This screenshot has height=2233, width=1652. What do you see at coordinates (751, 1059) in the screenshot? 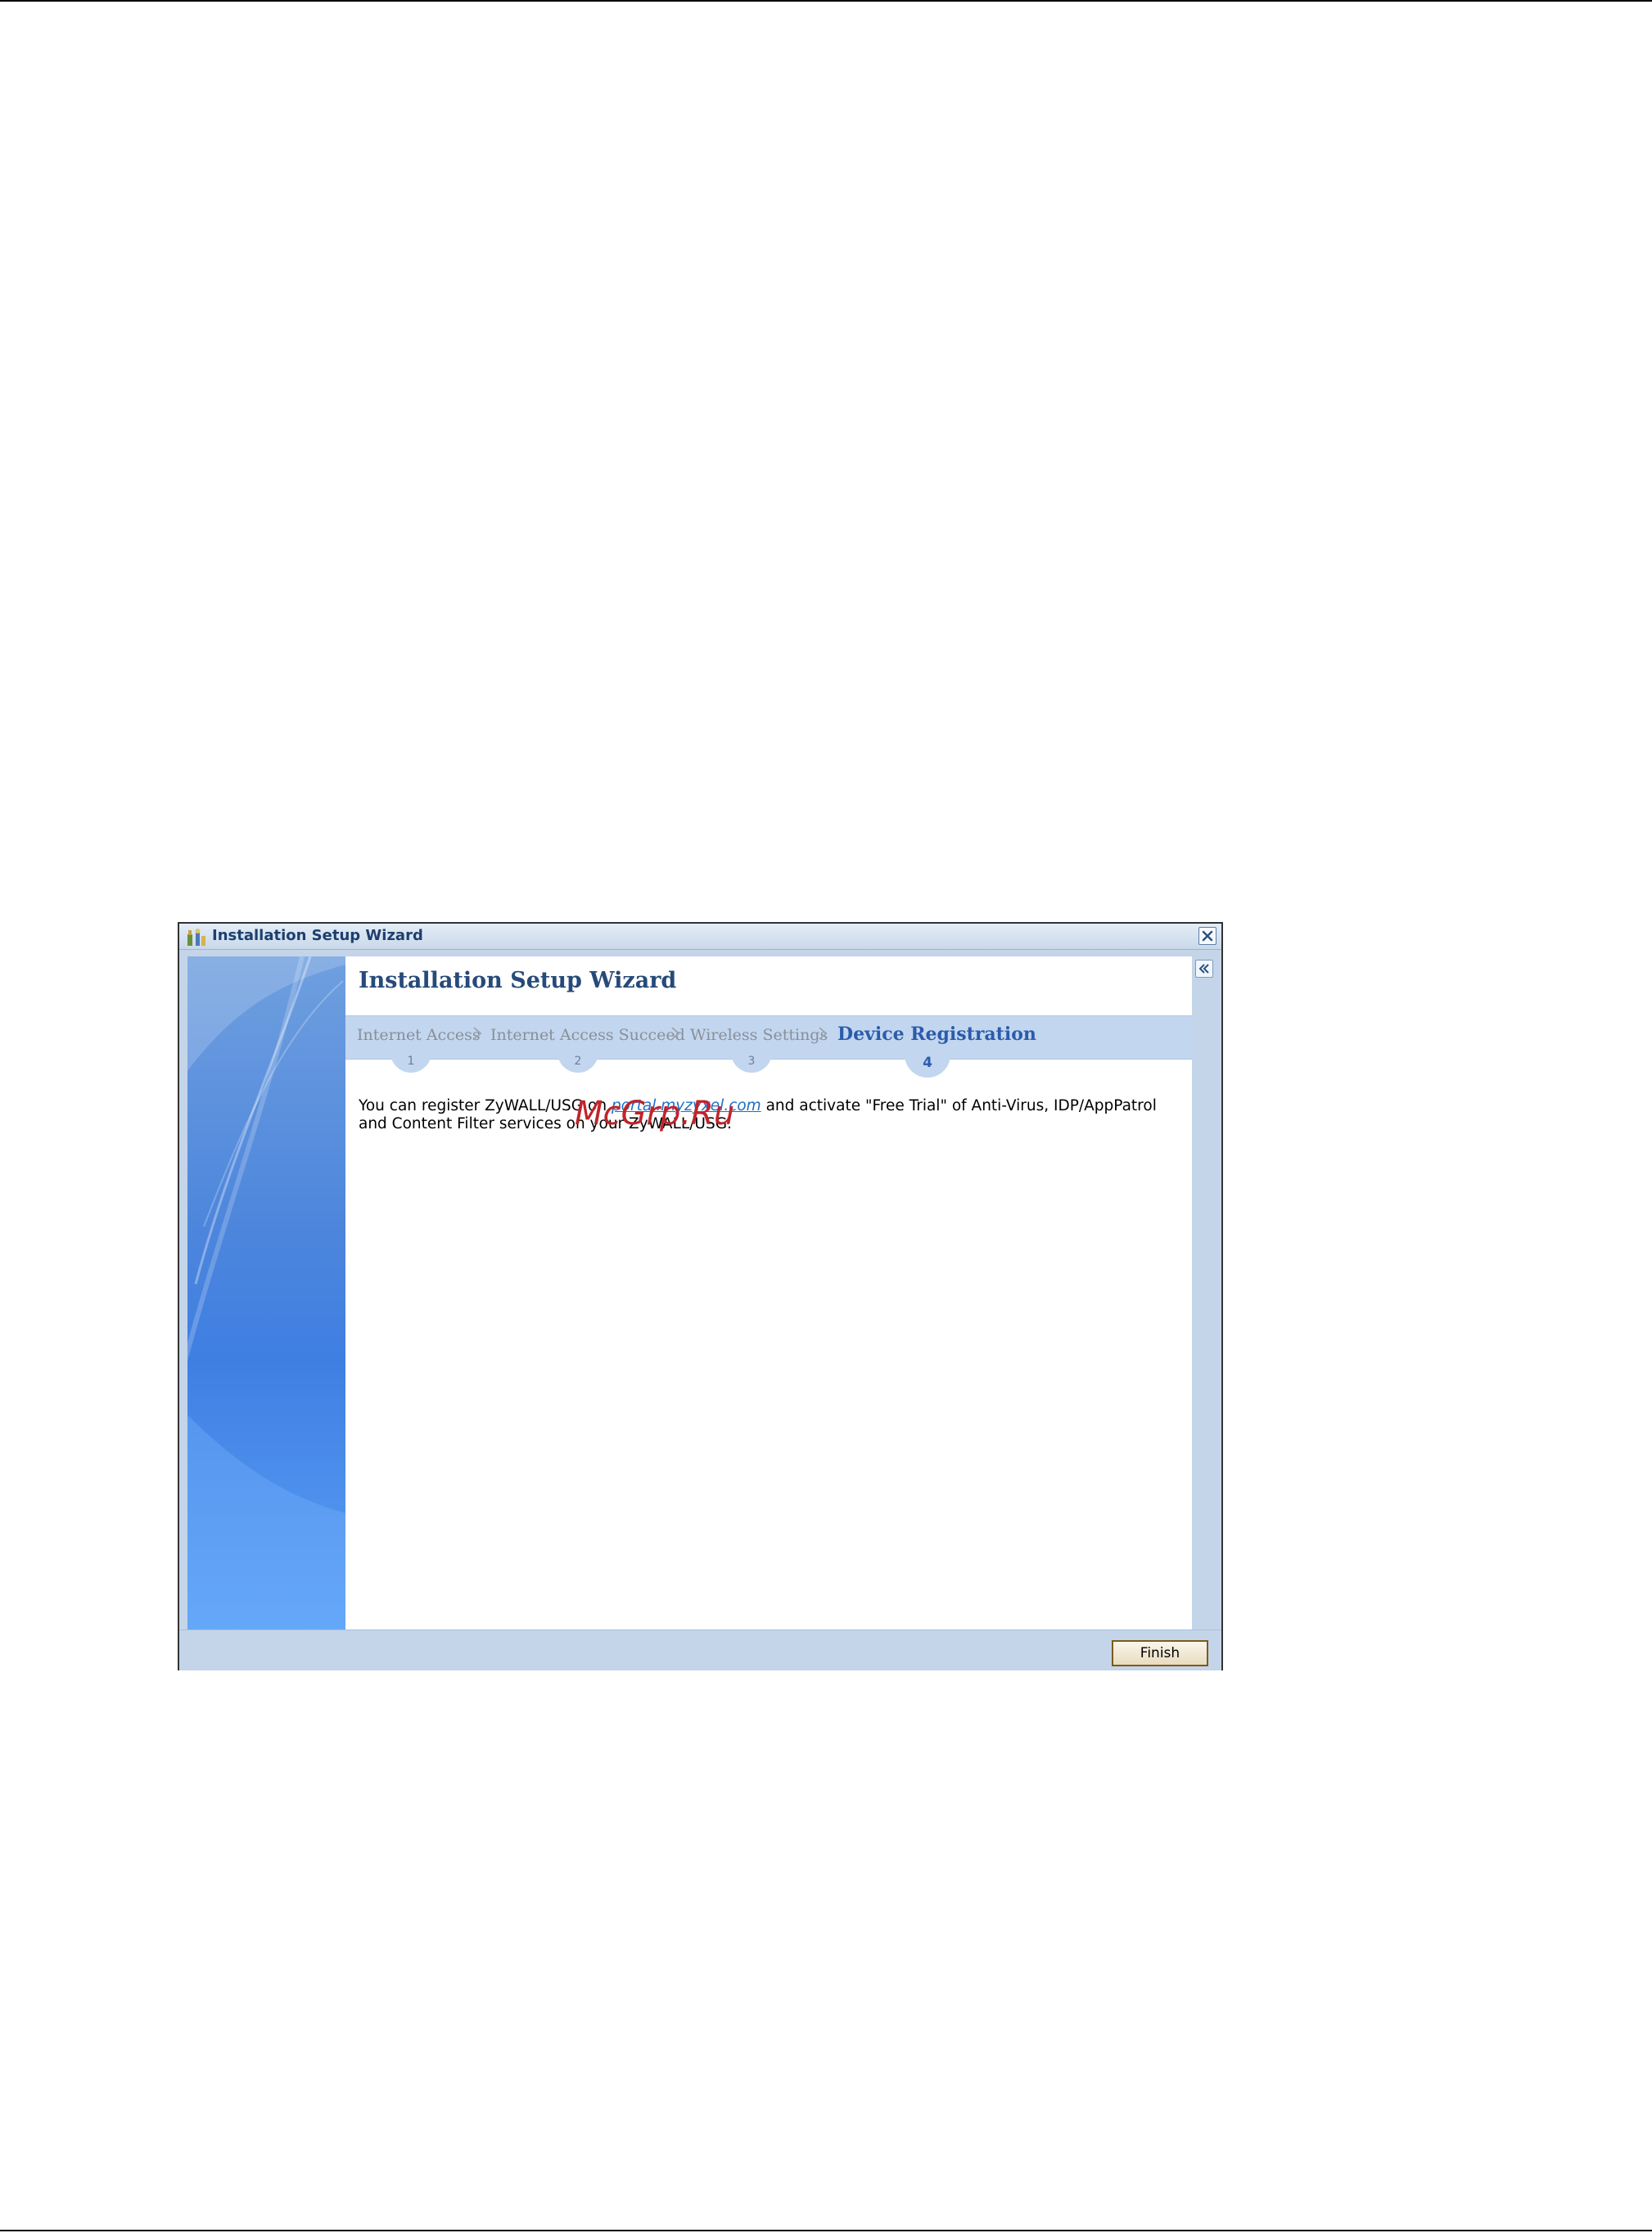
I see `step-number-3: 3` at bounding box center [751, 1059].